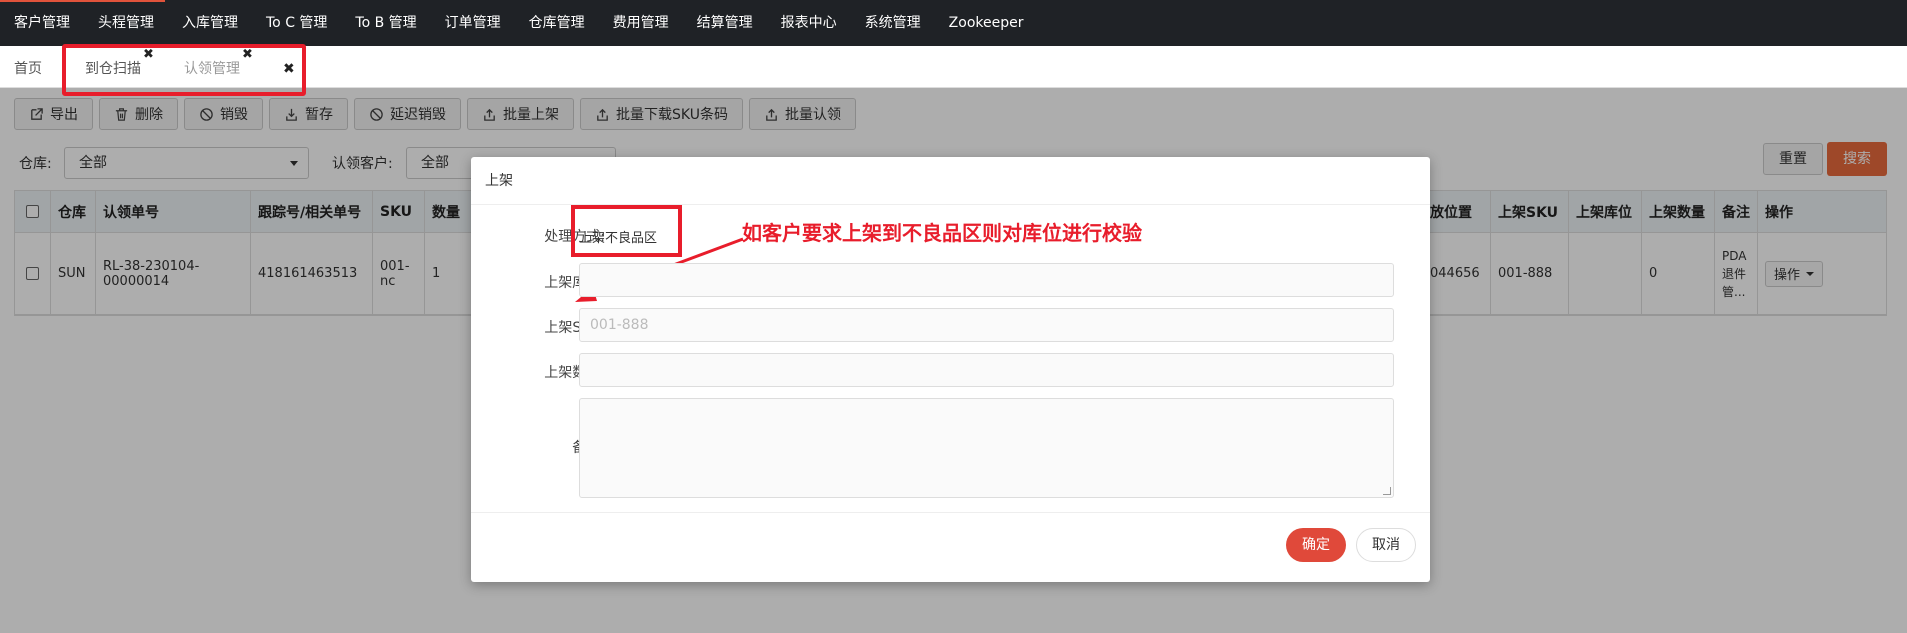  Describe the element at coordinates (113, 69) in the screenshot. I see `tab-arrival-scan-label: 到仓扫描` at that location.